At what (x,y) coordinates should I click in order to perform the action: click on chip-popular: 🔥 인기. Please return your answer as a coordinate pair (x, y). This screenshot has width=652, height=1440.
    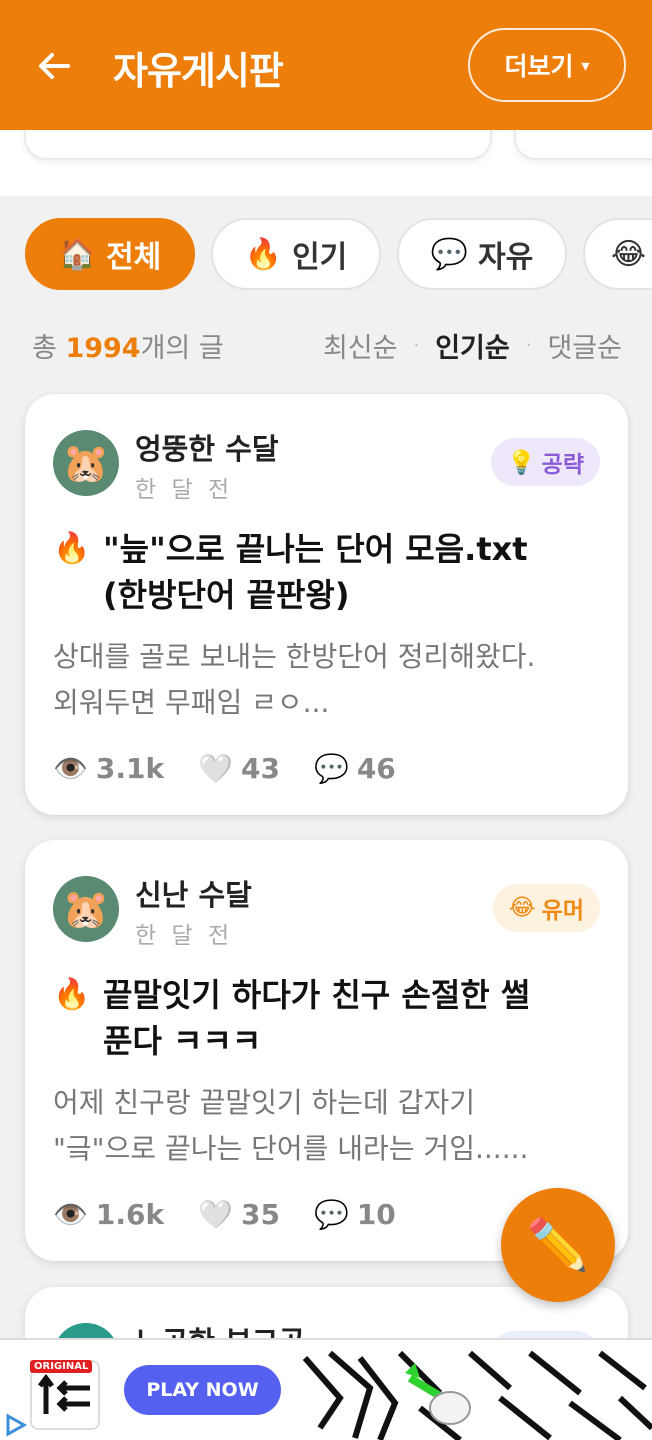
    Looking at the image, I should click on (296, 254).